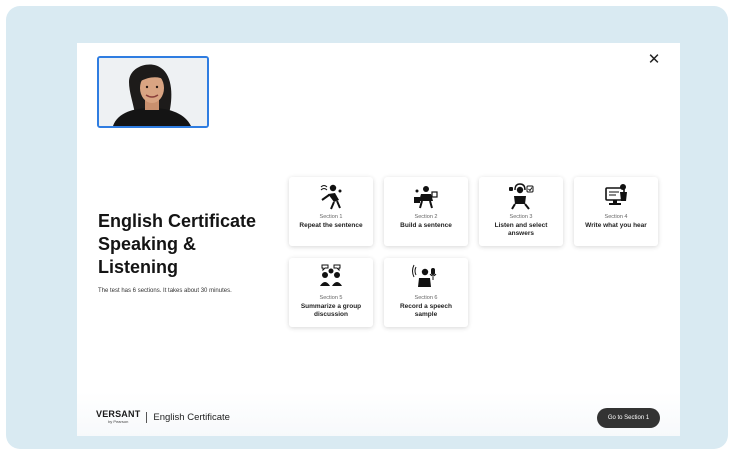 The height and width of the screenshot is (450, 731). Describe the element at coordinates (426, 310) in the screenshot. I see `section-name: Record a speech sample` at that location.